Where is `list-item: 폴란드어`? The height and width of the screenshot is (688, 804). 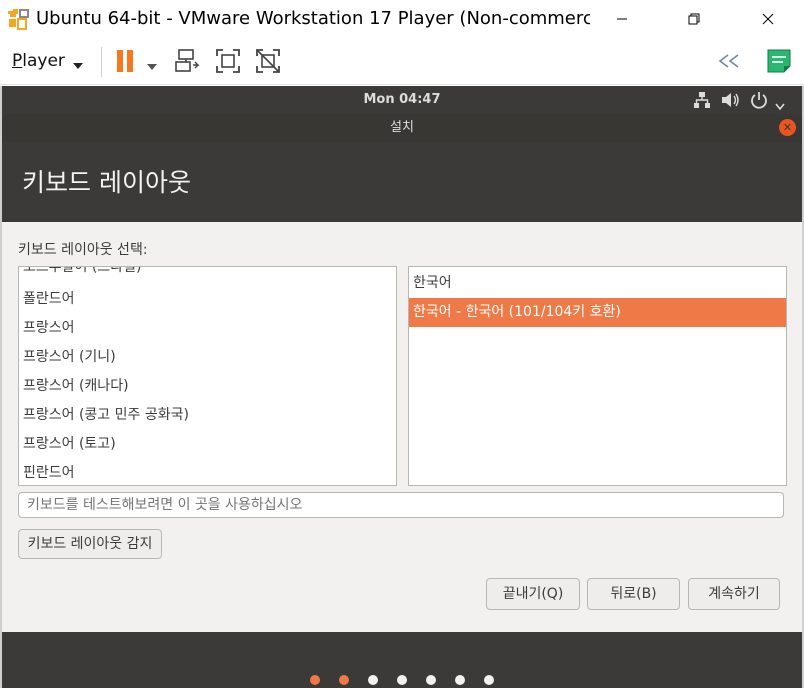
list-item: 폴란드어 is located at coordinates (207, 299).